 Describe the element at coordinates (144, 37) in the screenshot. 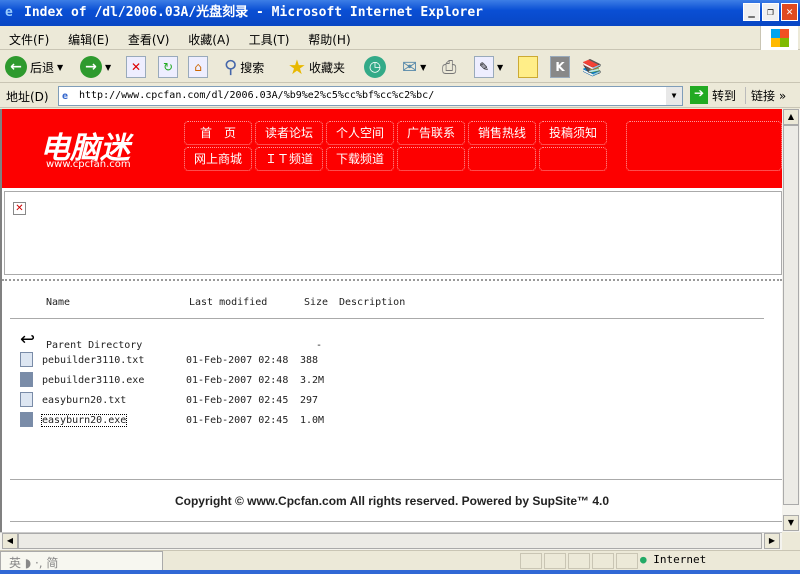

I see `menu-view: 查看(V)` at that location.